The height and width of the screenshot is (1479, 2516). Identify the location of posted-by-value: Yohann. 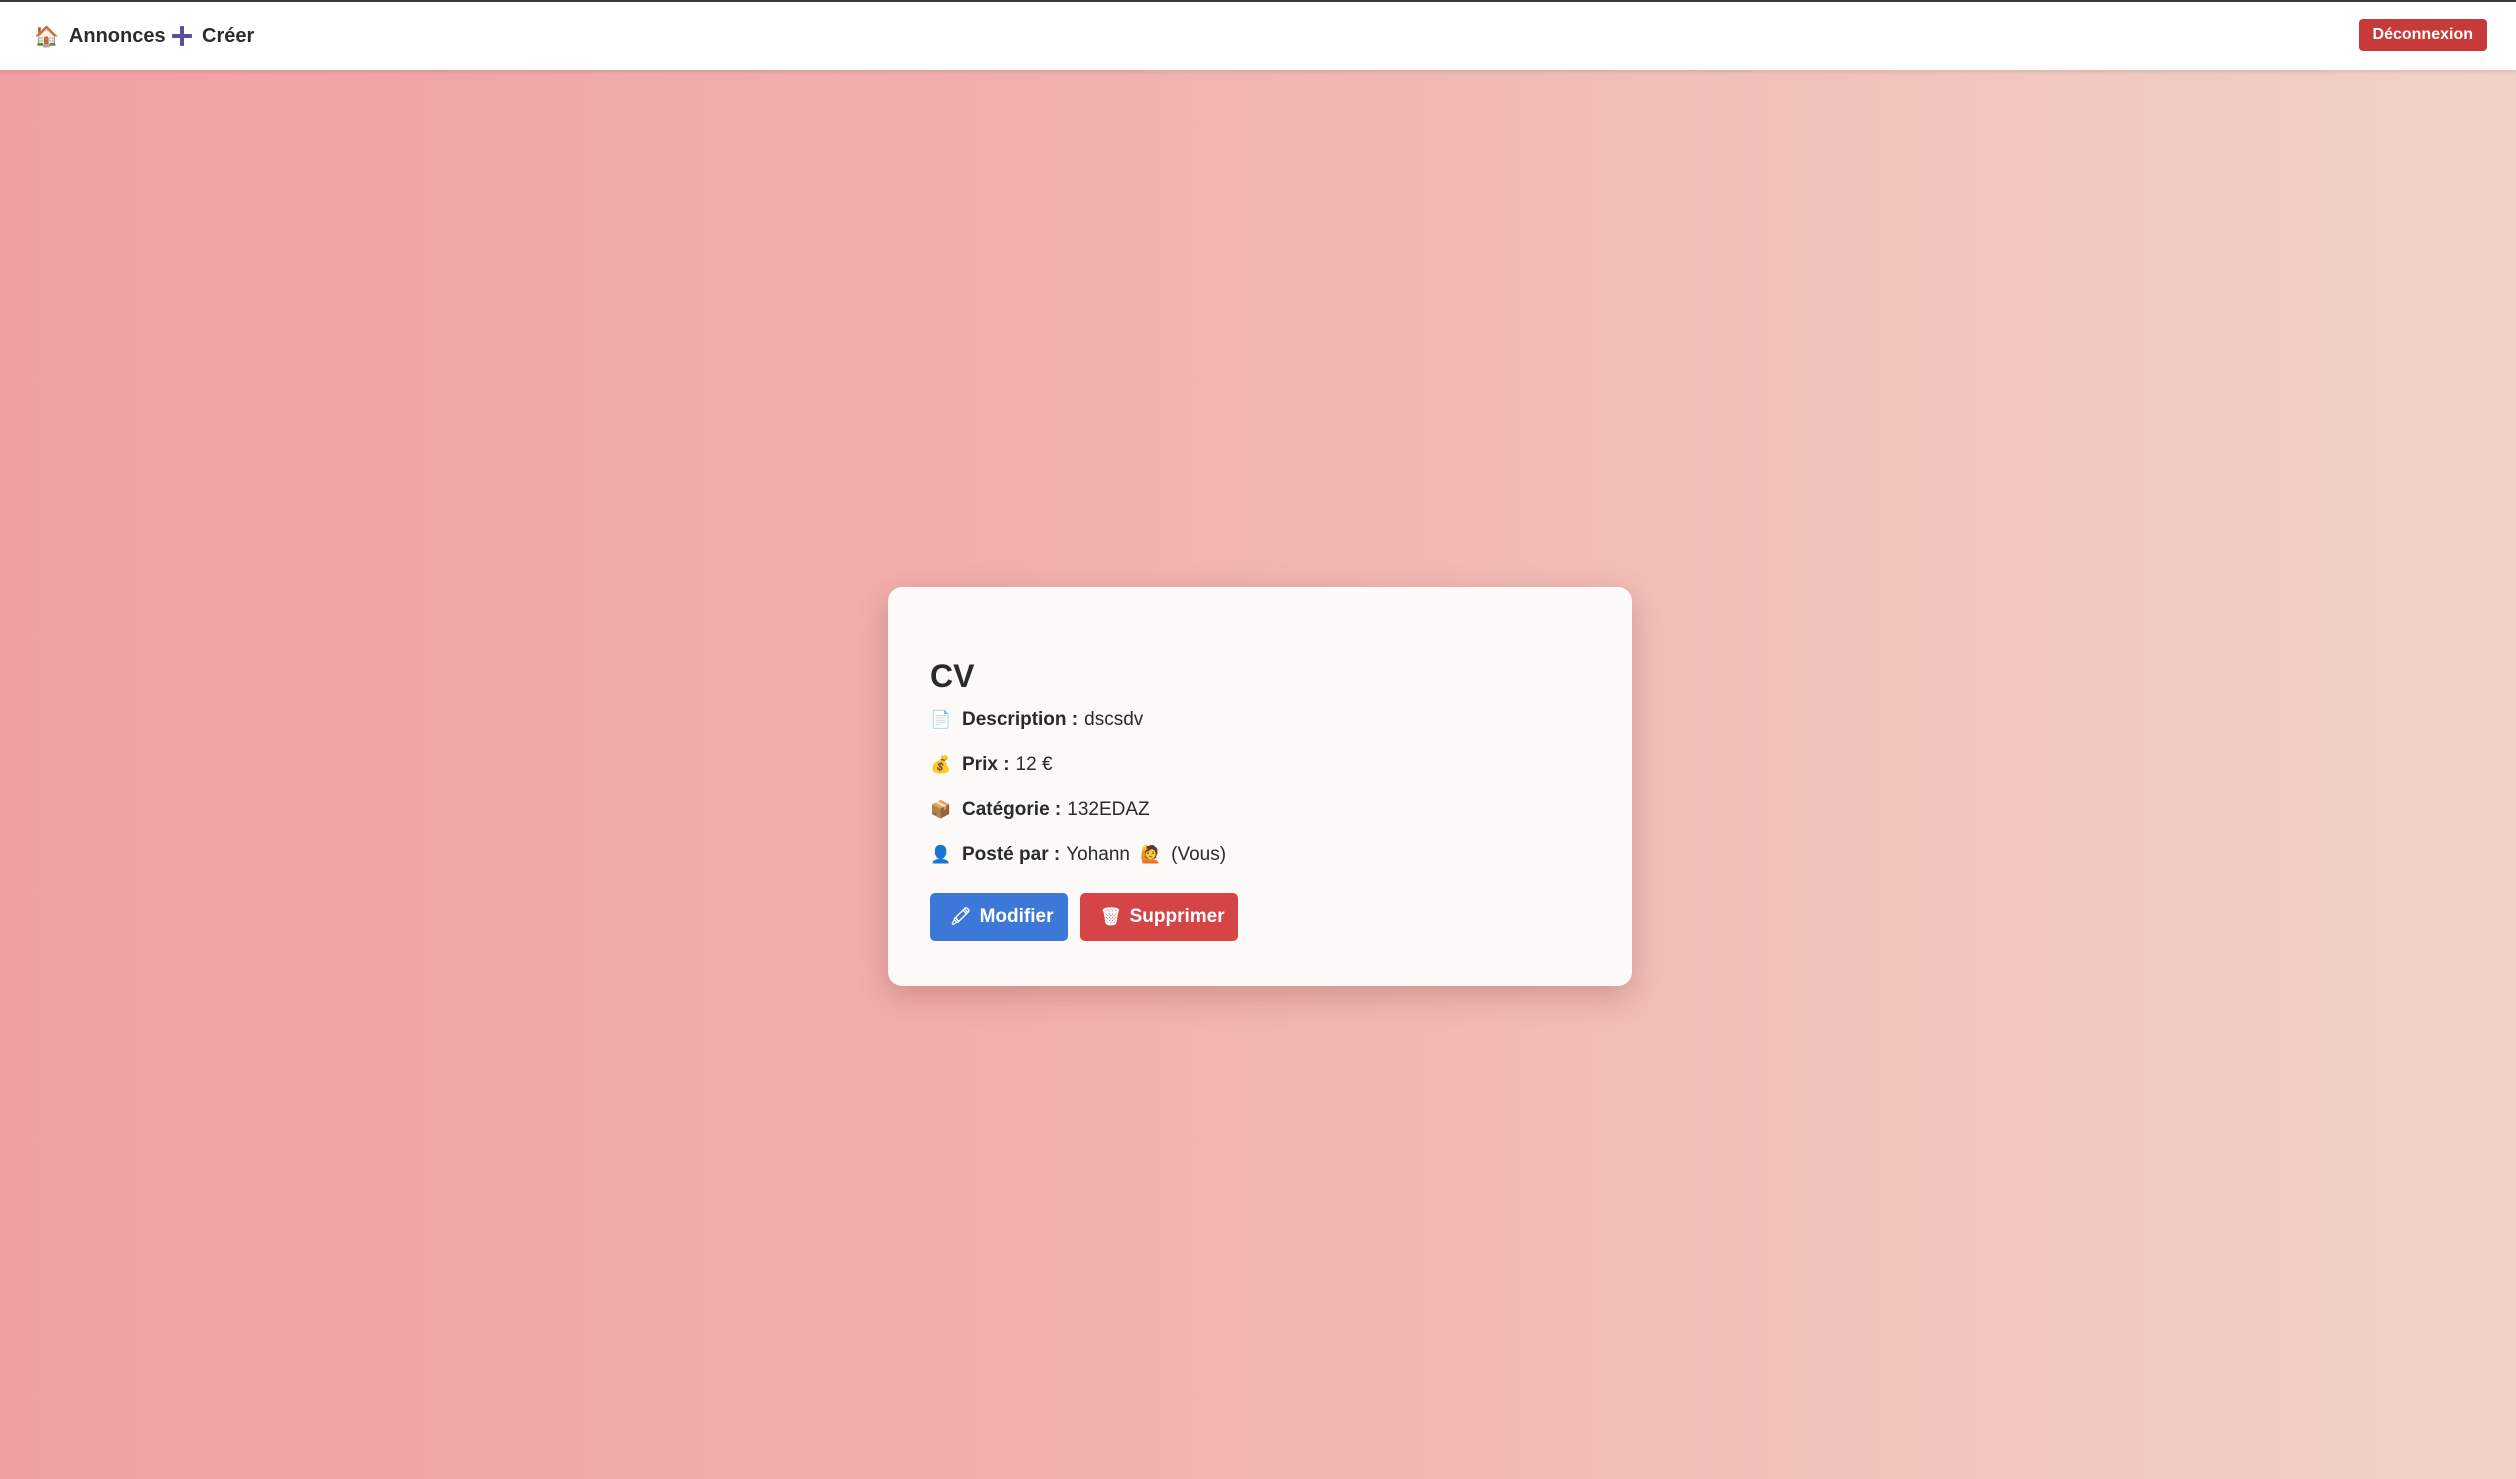
(1098, 854).